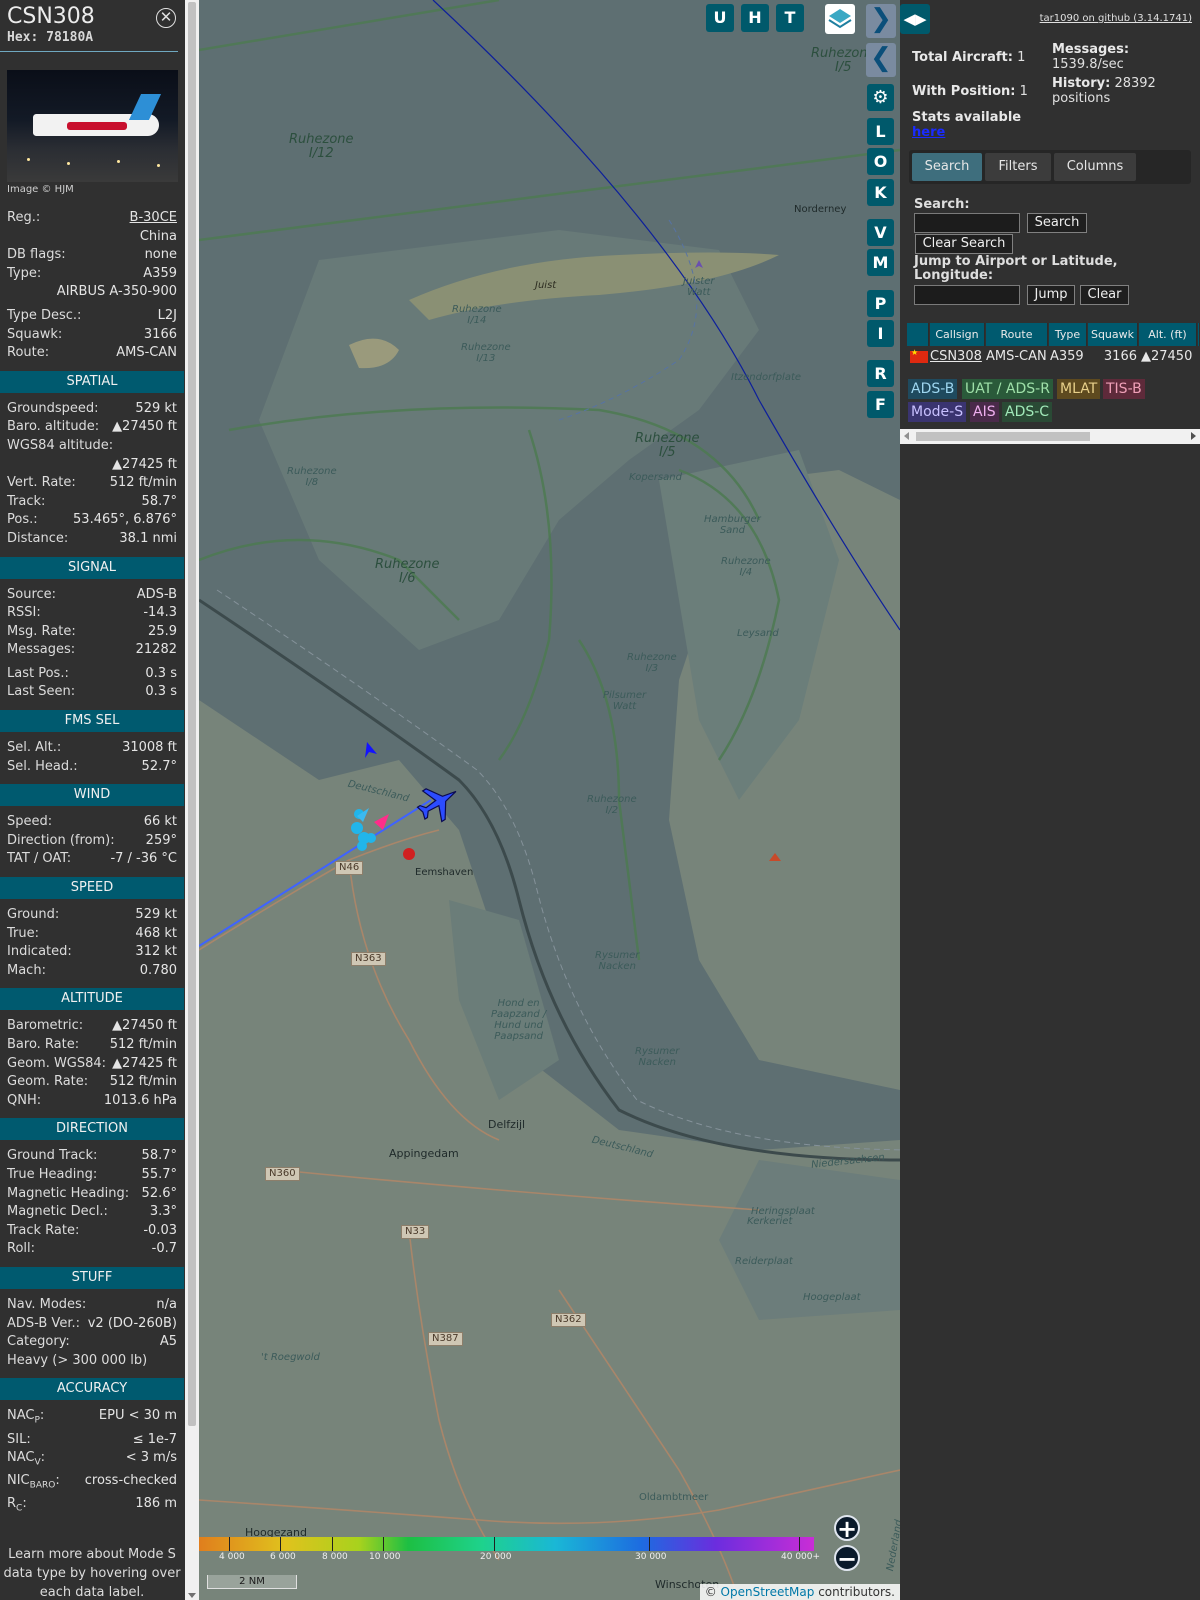 Image resolution: width=1200 pixels, height=1600 pixels. What do you see at coordinates (1116, 18) in the screenshot?
I see `github-link: tar1090 on github (3.14.1741)` at bounding box center [1116, 18].